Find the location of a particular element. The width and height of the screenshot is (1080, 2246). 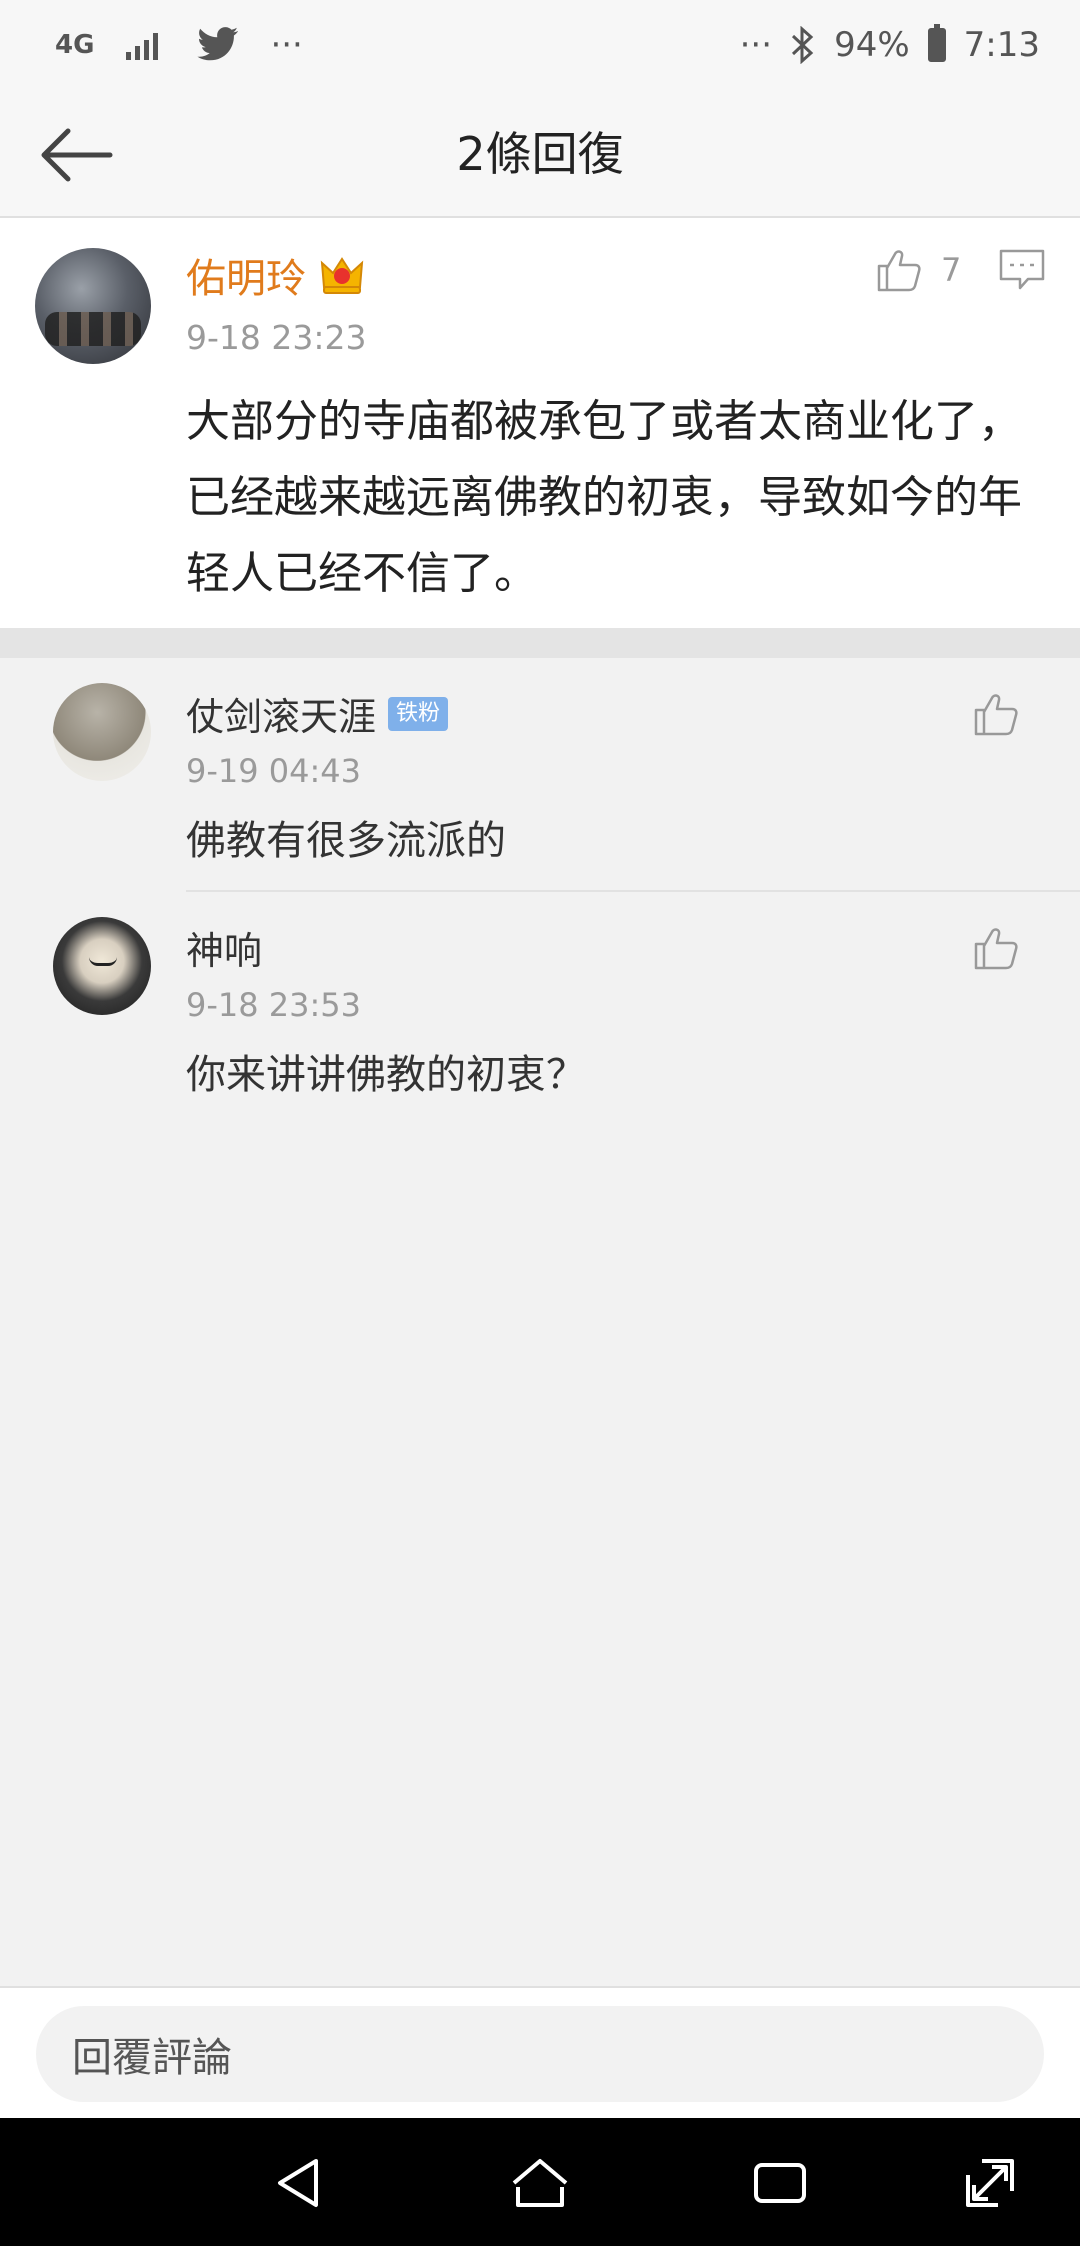

system-nav-bar is located at coordinates (540, 2182).